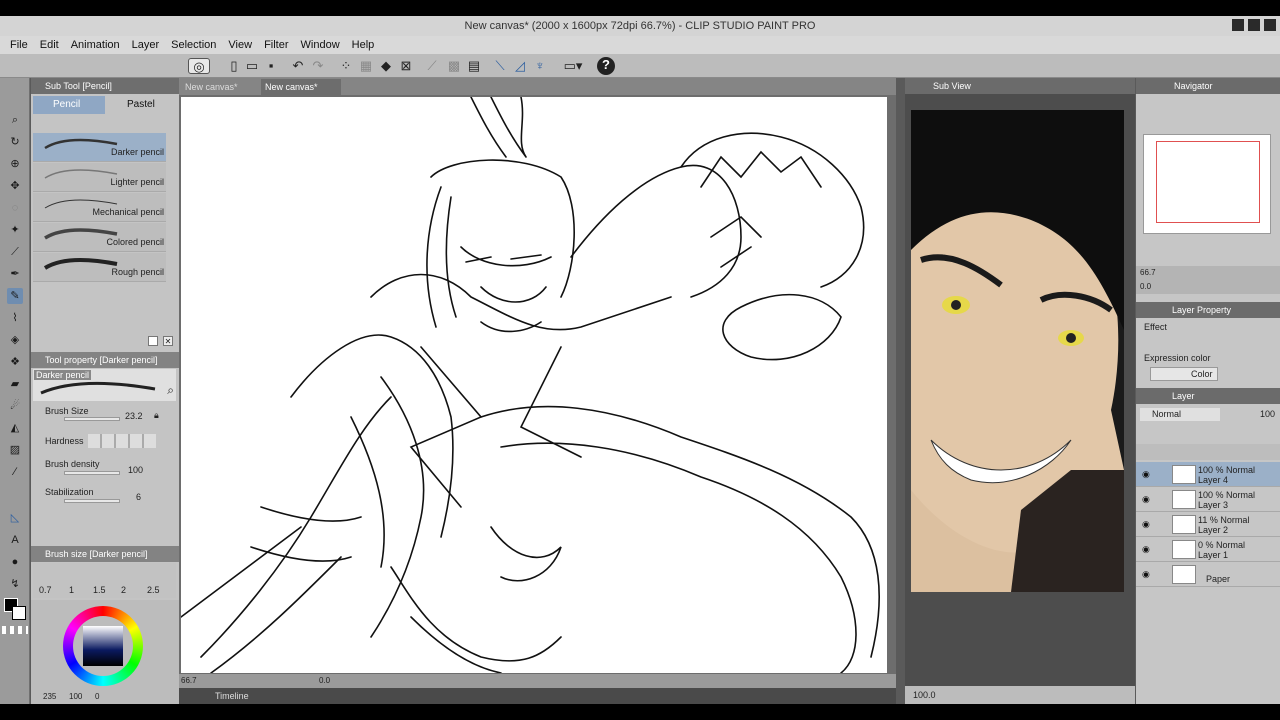  Describe the element at coordinates (318, 66) in the screenshot. I see `redo-icon: ↷` at that location.